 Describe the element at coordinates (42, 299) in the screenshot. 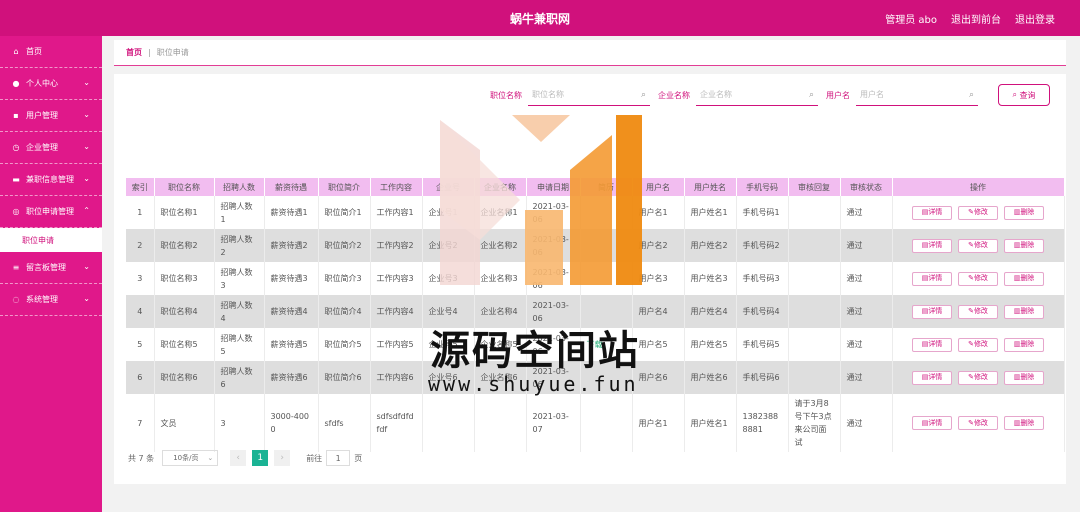

I see `sidebar-item-label: 系统管理` at that location.